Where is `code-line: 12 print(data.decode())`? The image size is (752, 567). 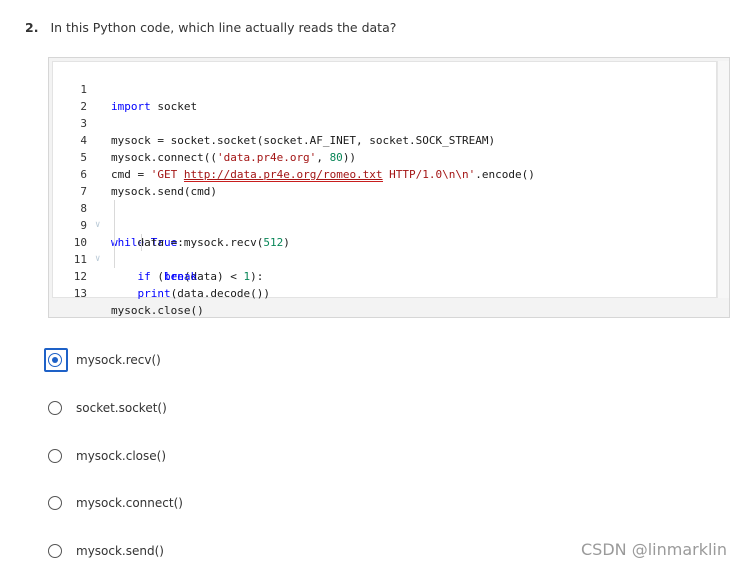
code-line: 12 print(data.decode()) is located at coordinates (161, 275).